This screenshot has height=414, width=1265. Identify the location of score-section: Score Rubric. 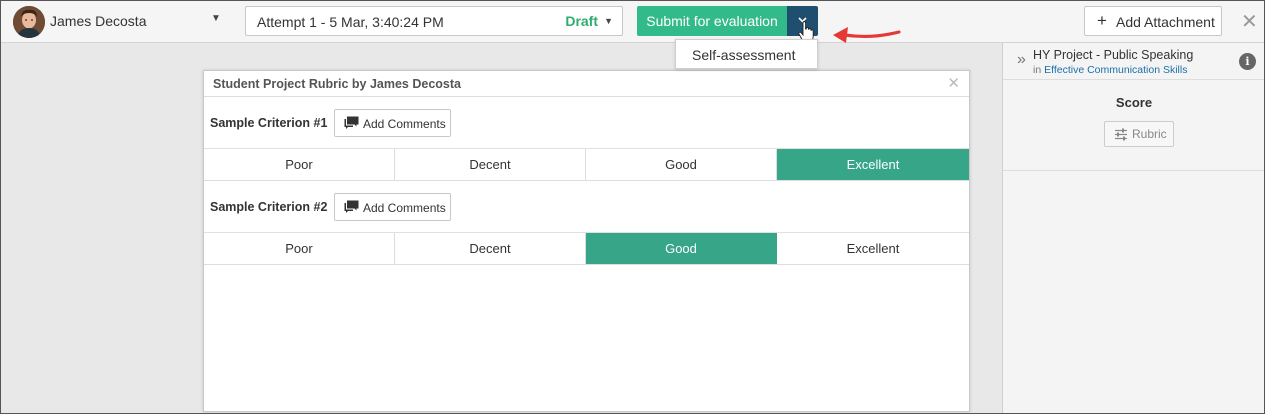
(1133, 125).